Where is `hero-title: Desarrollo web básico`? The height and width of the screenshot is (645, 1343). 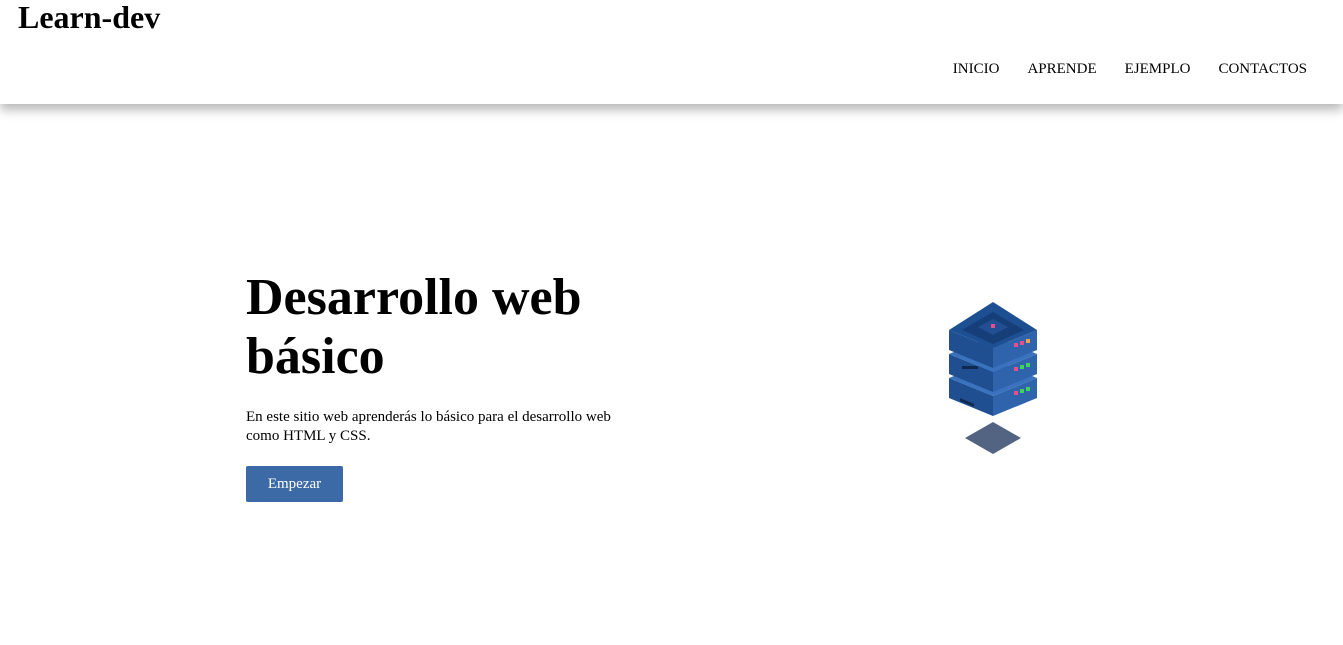
hero-title: Desarrollo web básico is located at coordinates (456, 327).